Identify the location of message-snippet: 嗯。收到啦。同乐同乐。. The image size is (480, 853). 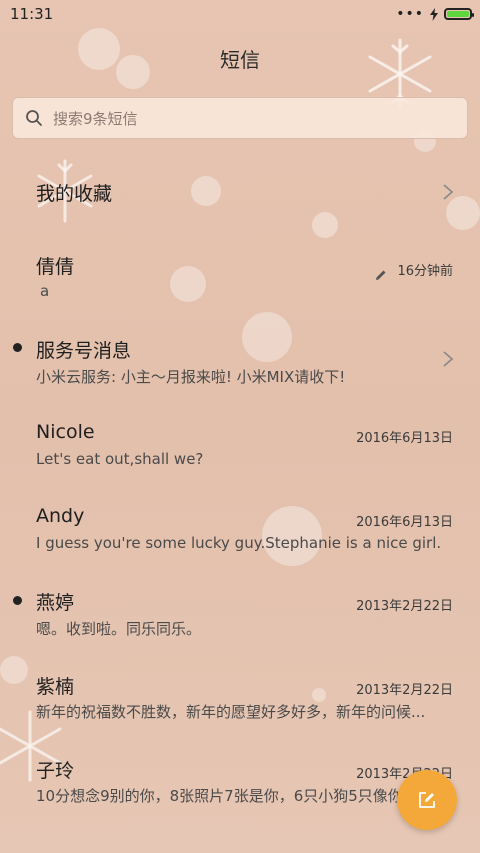
(119, 629).